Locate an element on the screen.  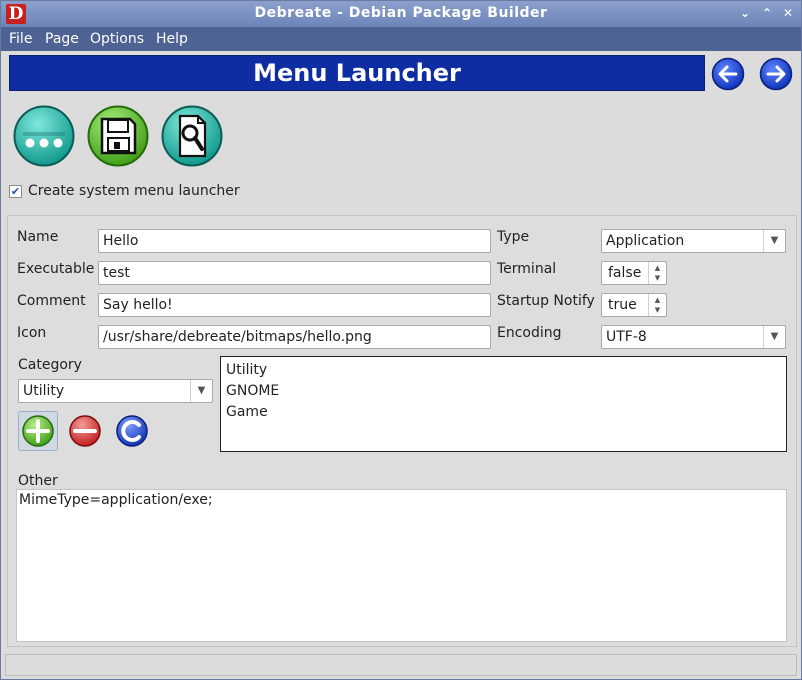
page-title: Menu Launcher is located at coordinates (357, 73).